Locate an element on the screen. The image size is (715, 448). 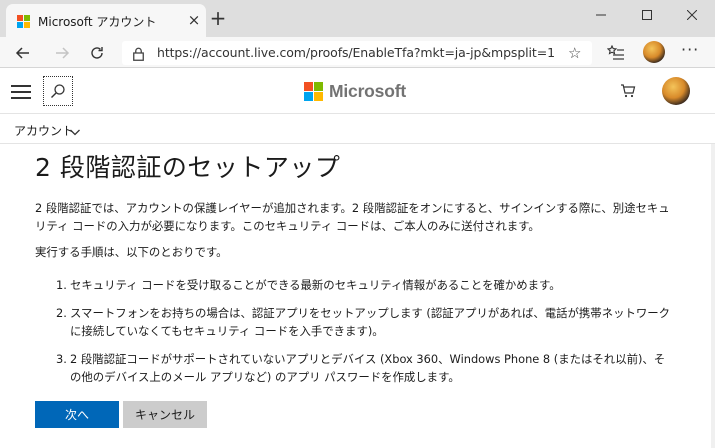
page-scrollbar is located at coordinates (713, 296).